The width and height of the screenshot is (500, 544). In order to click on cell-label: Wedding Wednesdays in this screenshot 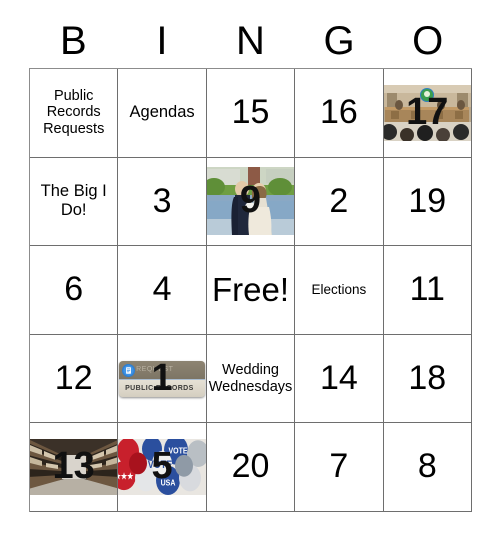, I will do `click(250, 378)`.